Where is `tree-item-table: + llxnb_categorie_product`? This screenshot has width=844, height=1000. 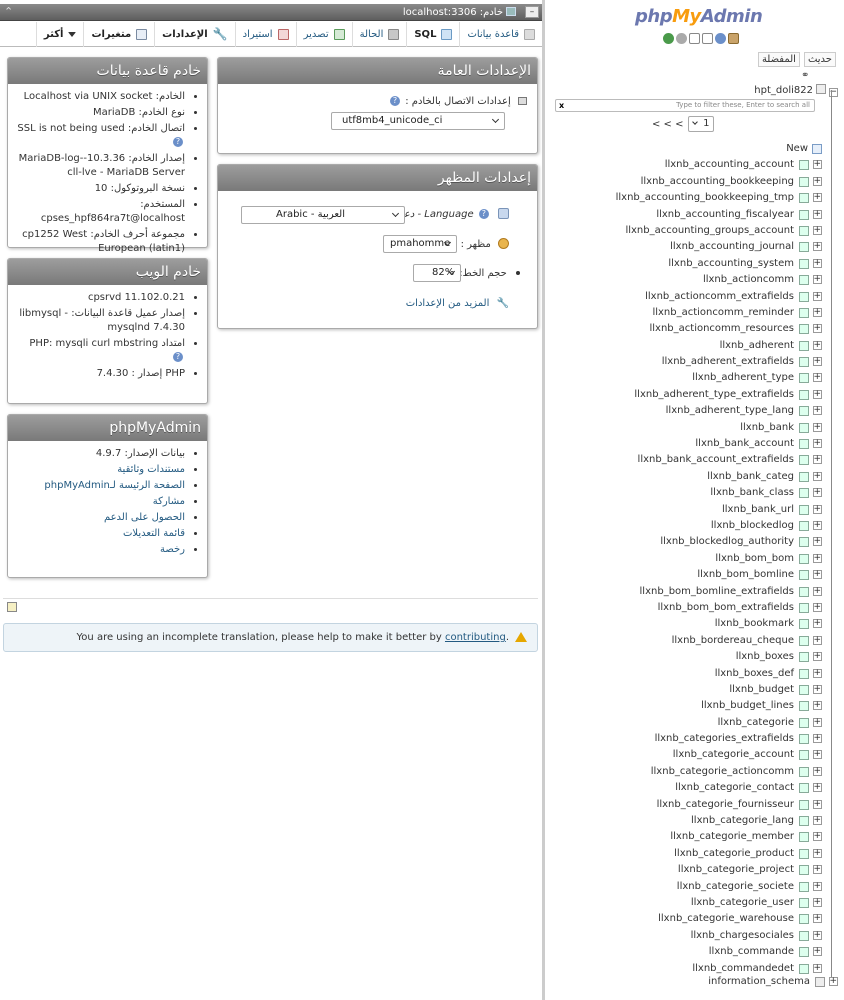 tree-item-table: + llxnb_categorie_product is located at coordinates (694, 854).